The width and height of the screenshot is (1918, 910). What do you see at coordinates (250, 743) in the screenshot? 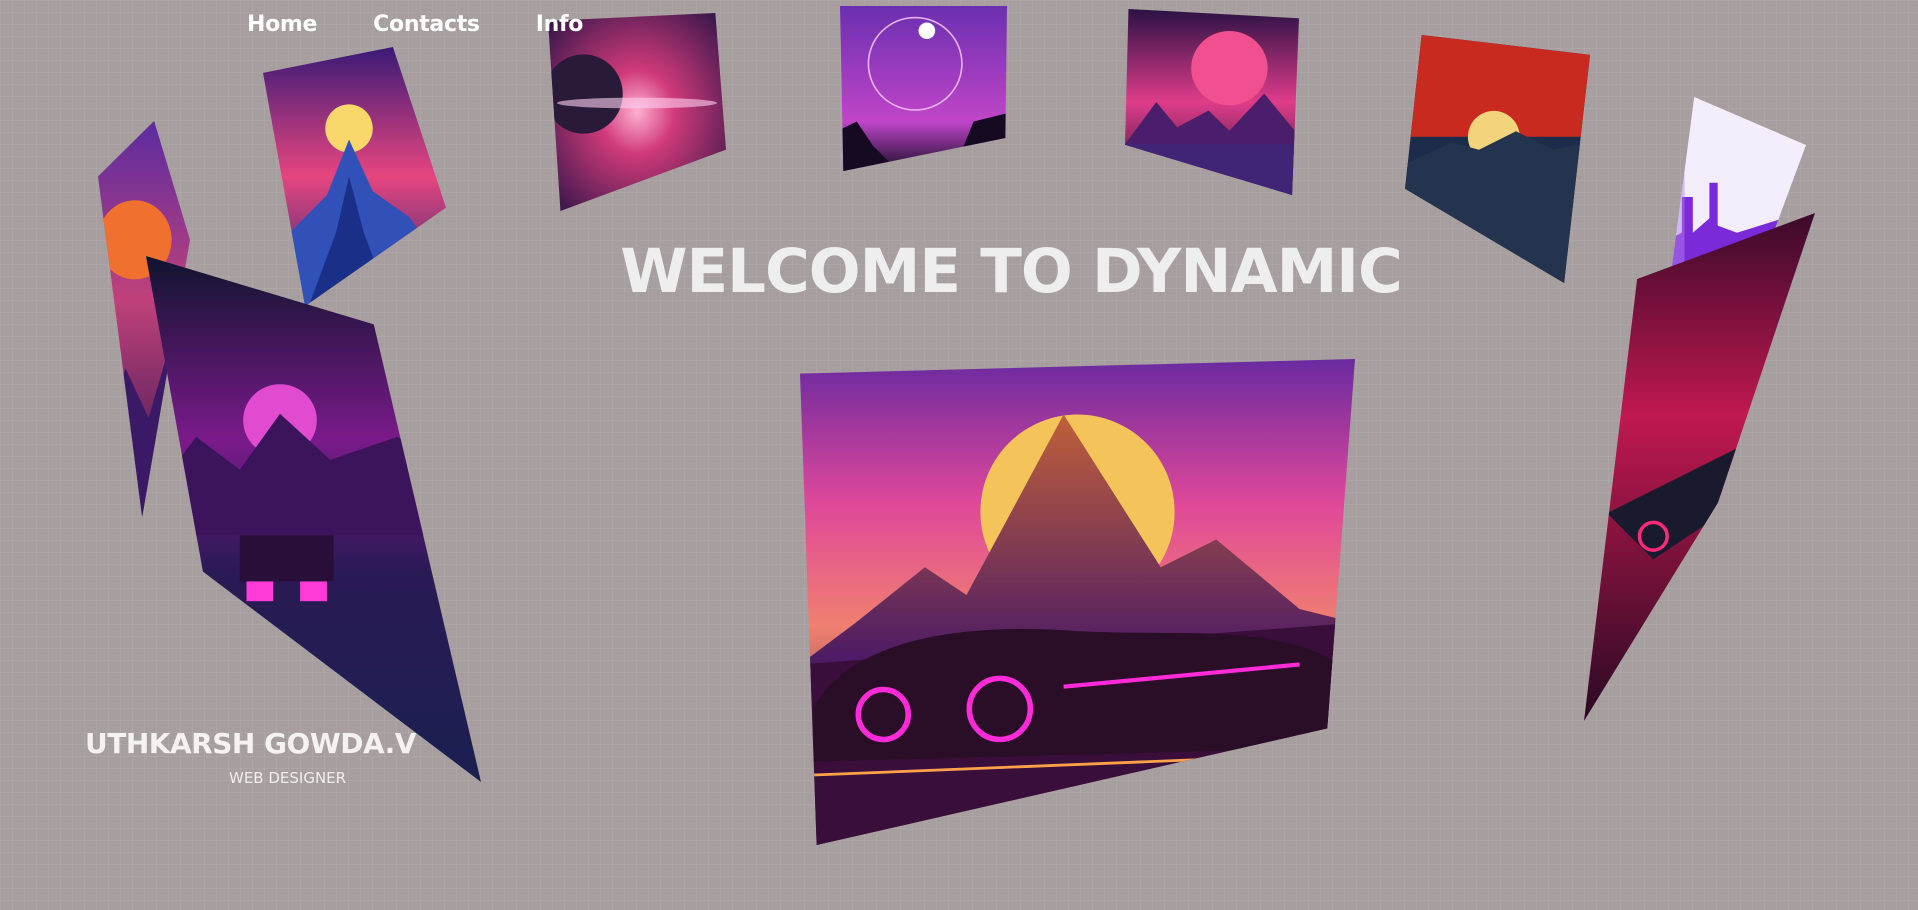
I see `author-name: UTHKARSH GOWDA.V` at bounding box center [250, 743].